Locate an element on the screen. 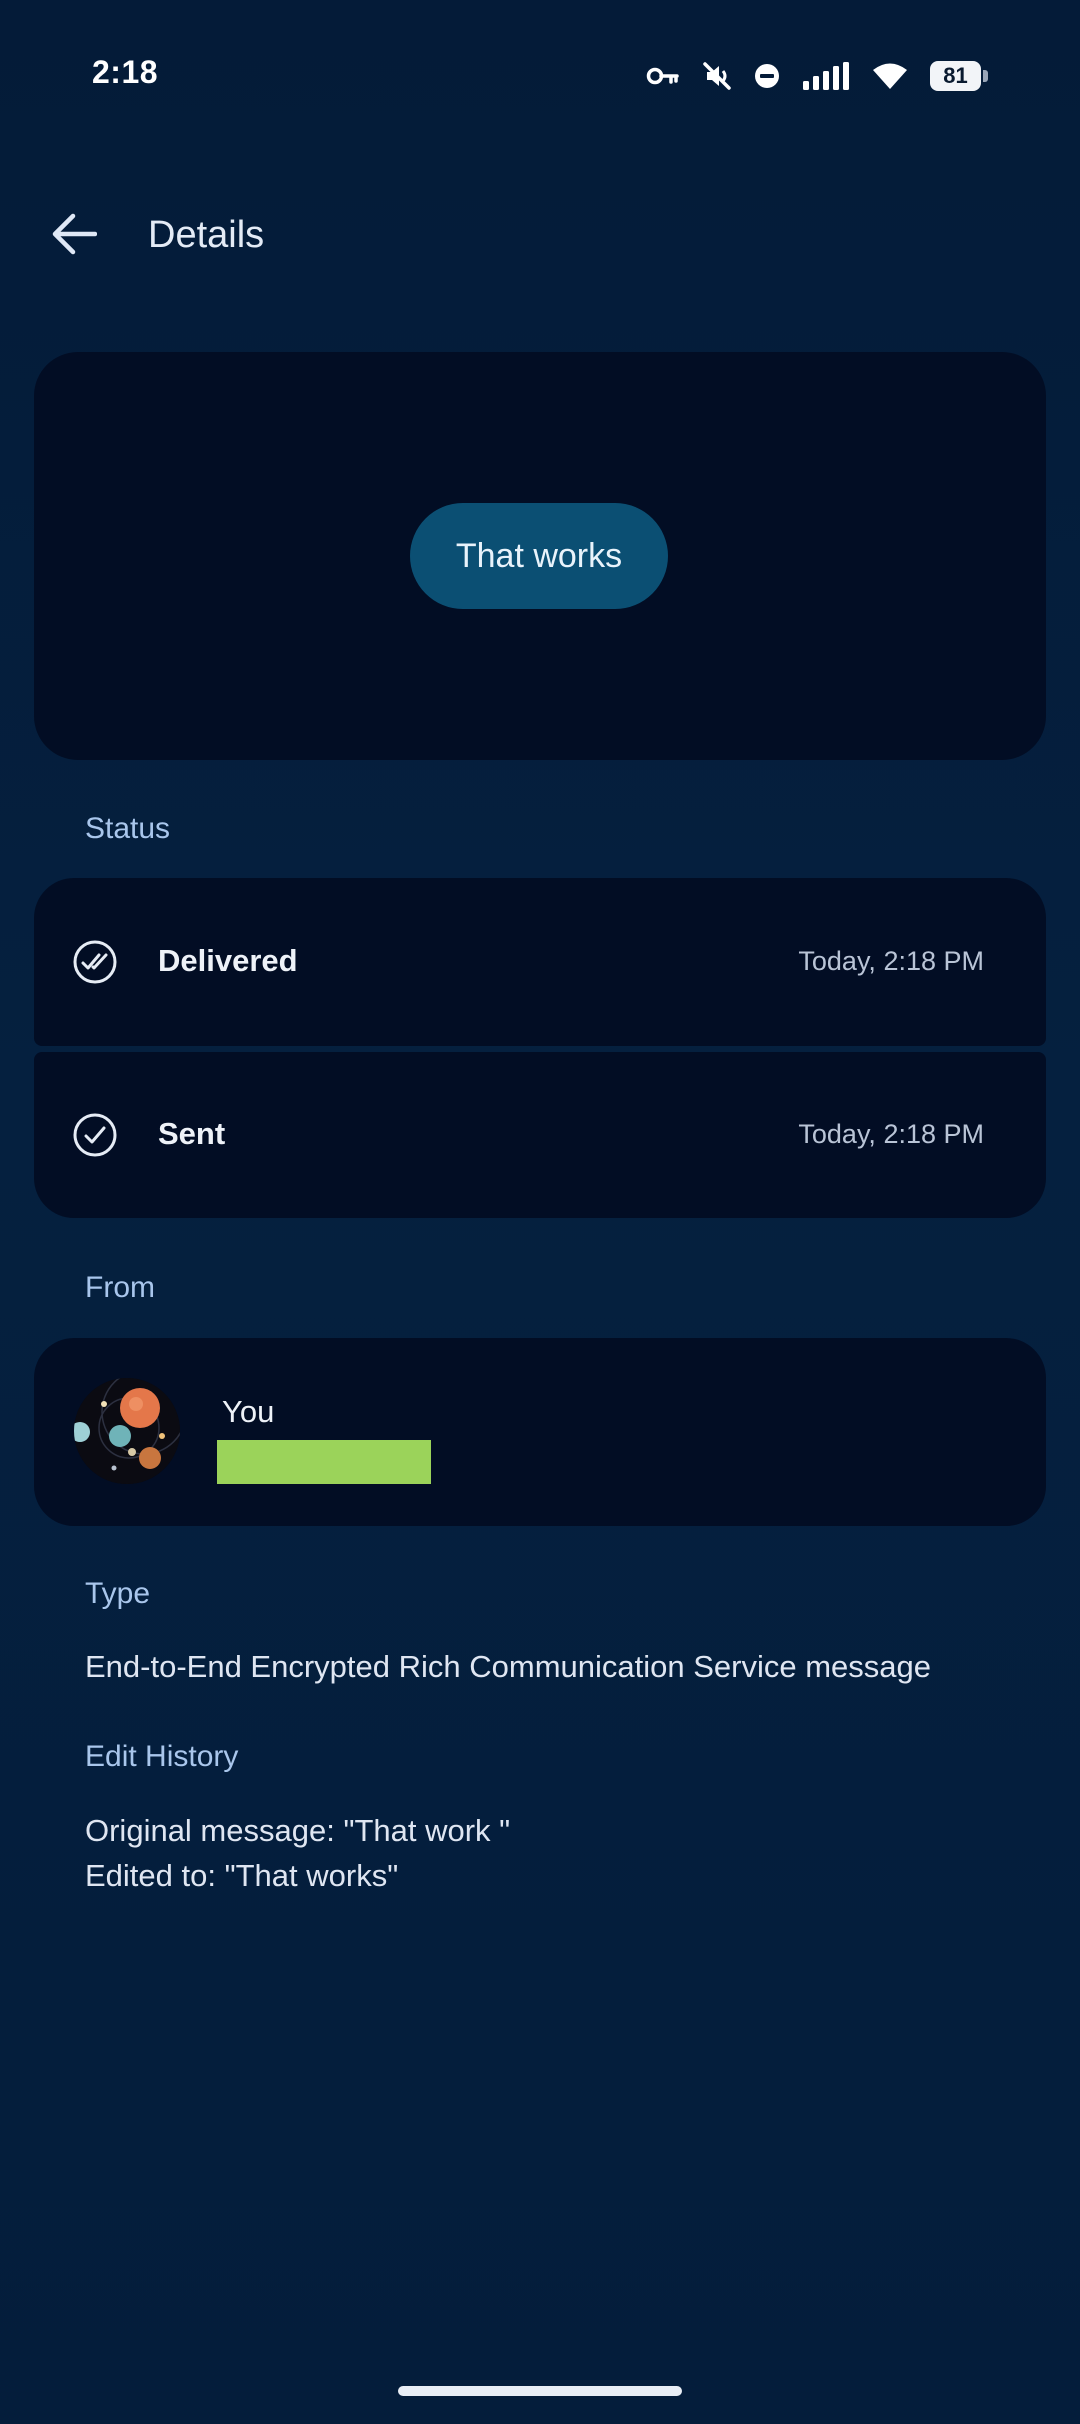 The height and width of the screenshot is (2424, 1080). wifi-icon is located at coordinates (890, 76).